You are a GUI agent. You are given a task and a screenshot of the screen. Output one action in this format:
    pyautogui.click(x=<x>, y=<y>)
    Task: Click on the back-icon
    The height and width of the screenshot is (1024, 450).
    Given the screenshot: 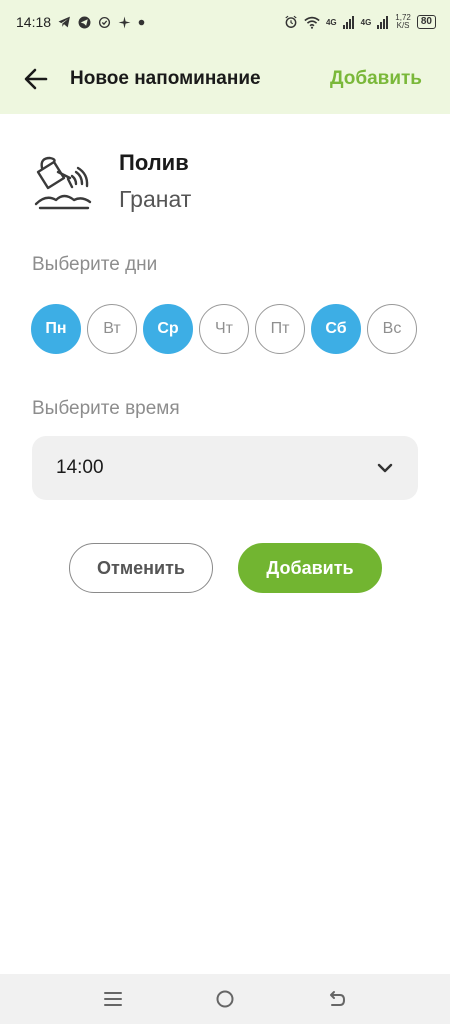 What is the action you would take?
    pyautogui.click(x=338, y=998)
    